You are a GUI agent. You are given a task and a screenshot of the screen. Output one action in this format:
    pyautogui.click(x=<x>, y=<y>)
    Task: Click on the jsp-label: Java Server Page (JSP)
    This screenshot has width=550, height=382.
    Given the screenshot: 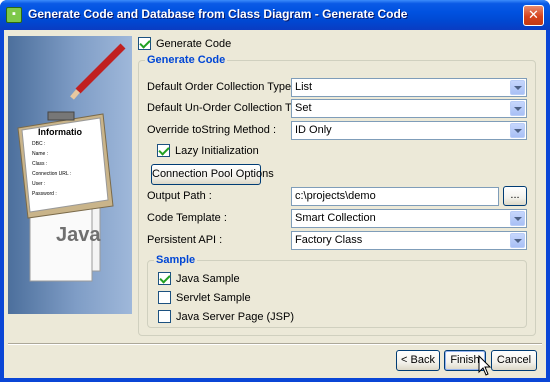 What is the action you would take?
    pyautogui.click(x=235, y=316)
    